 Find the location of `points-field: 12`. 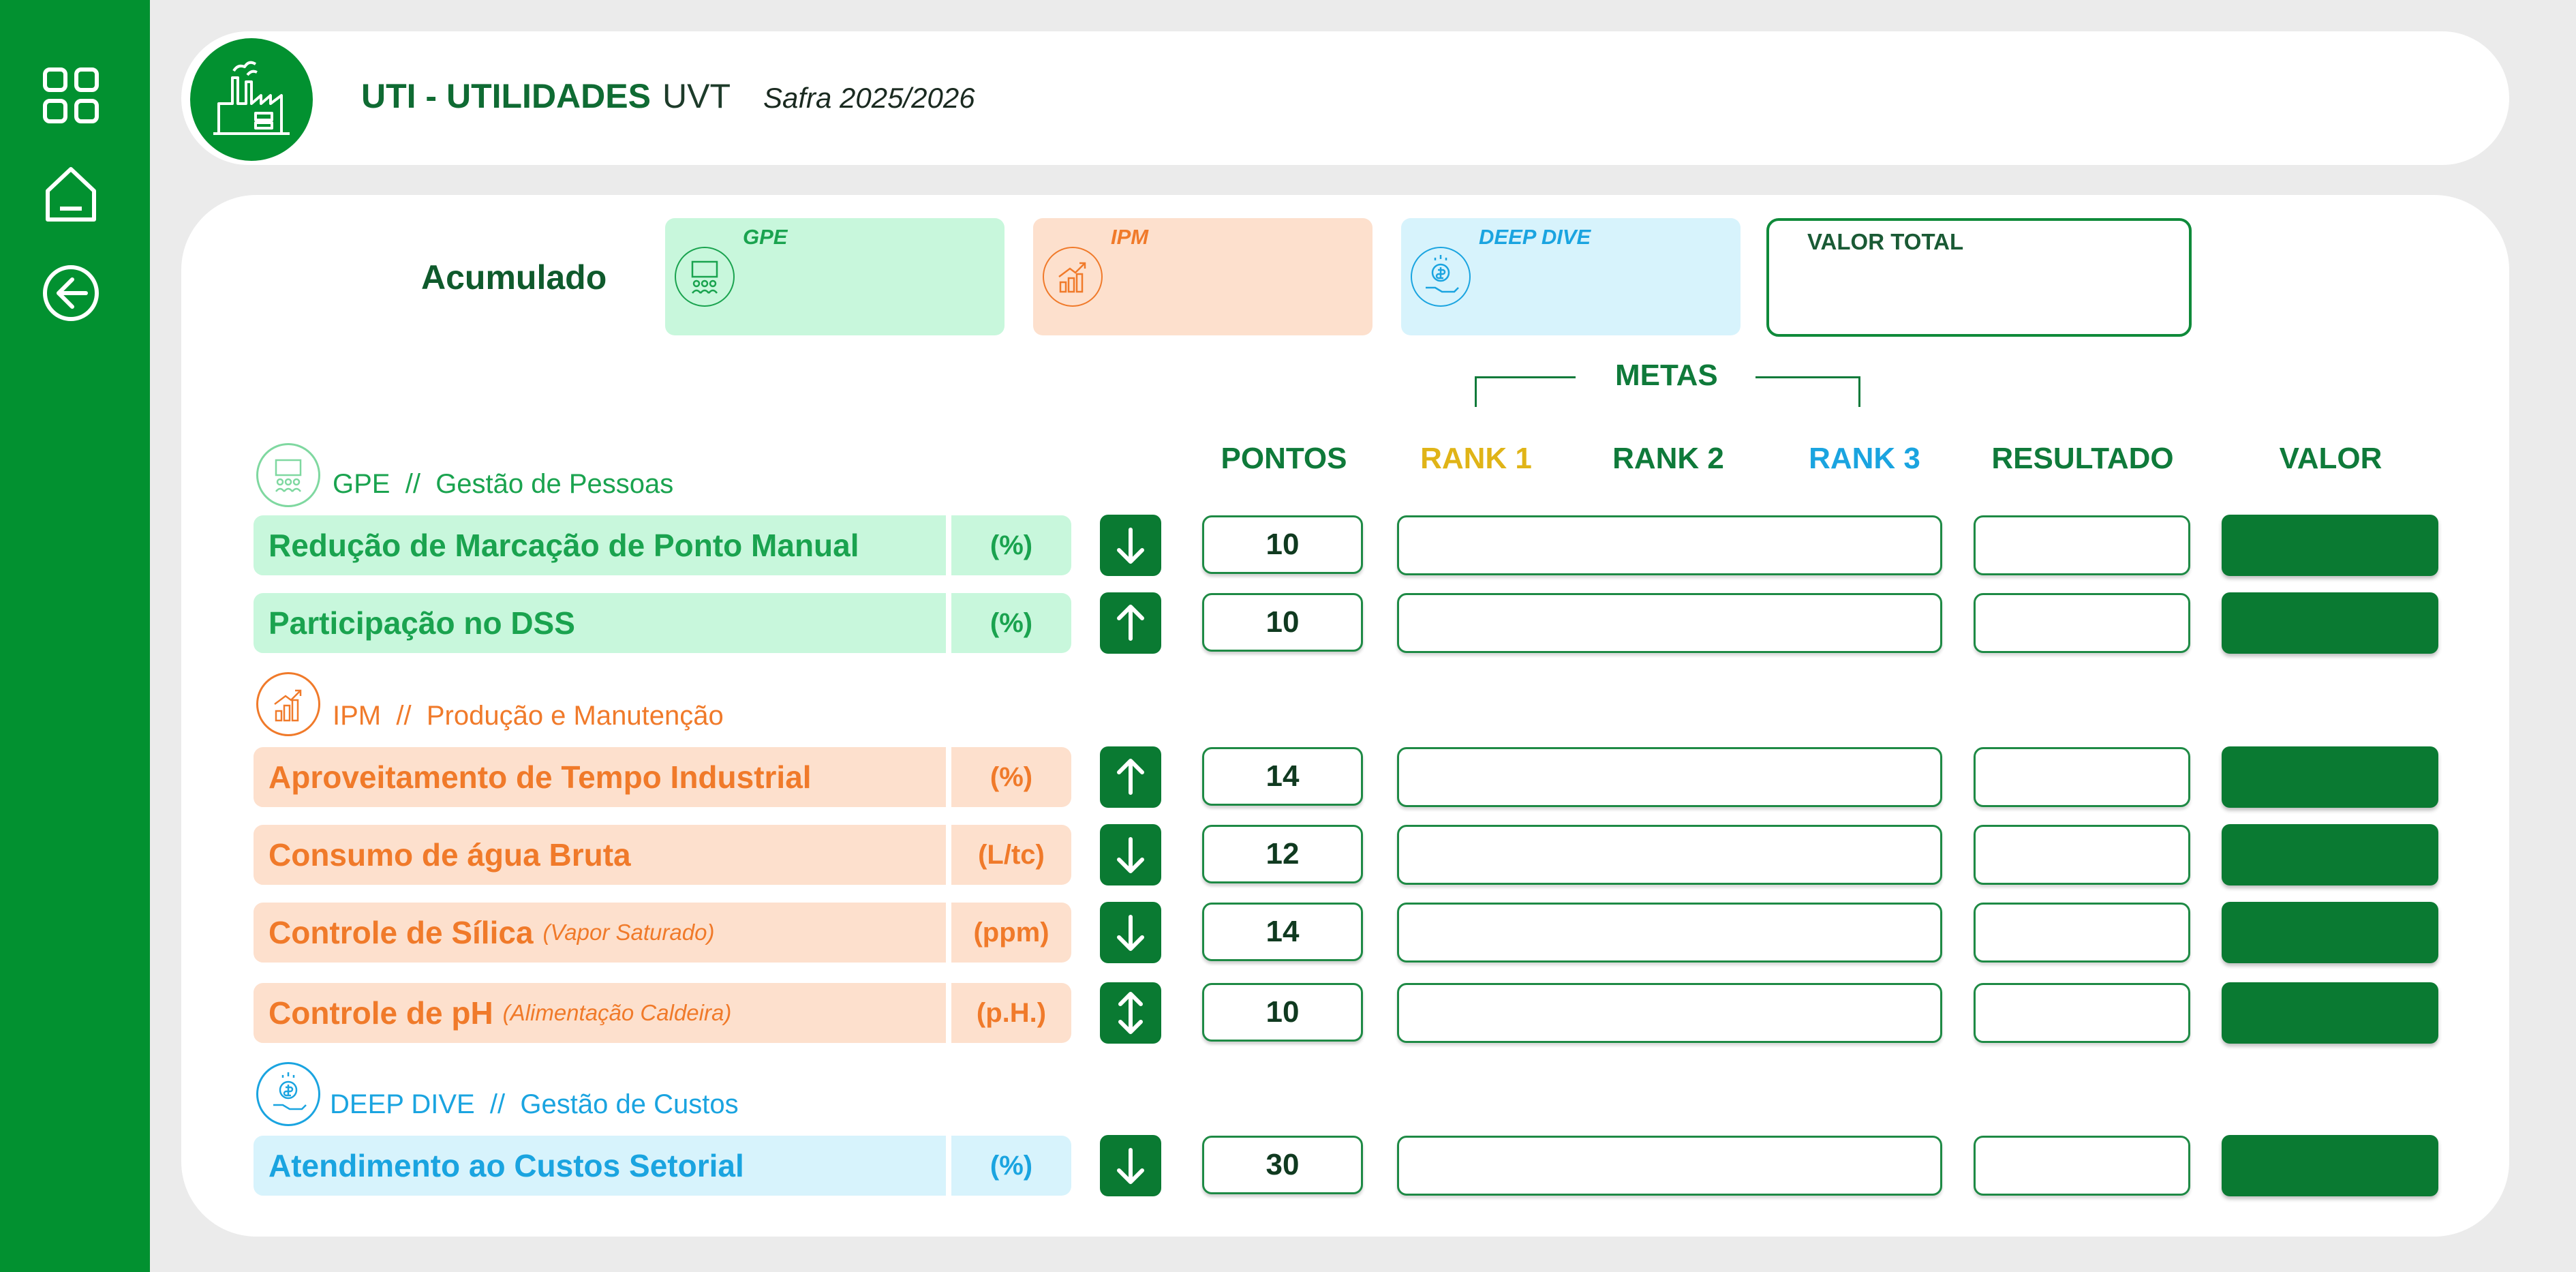

points-field: 12 is located at coordinates (1282, 854).